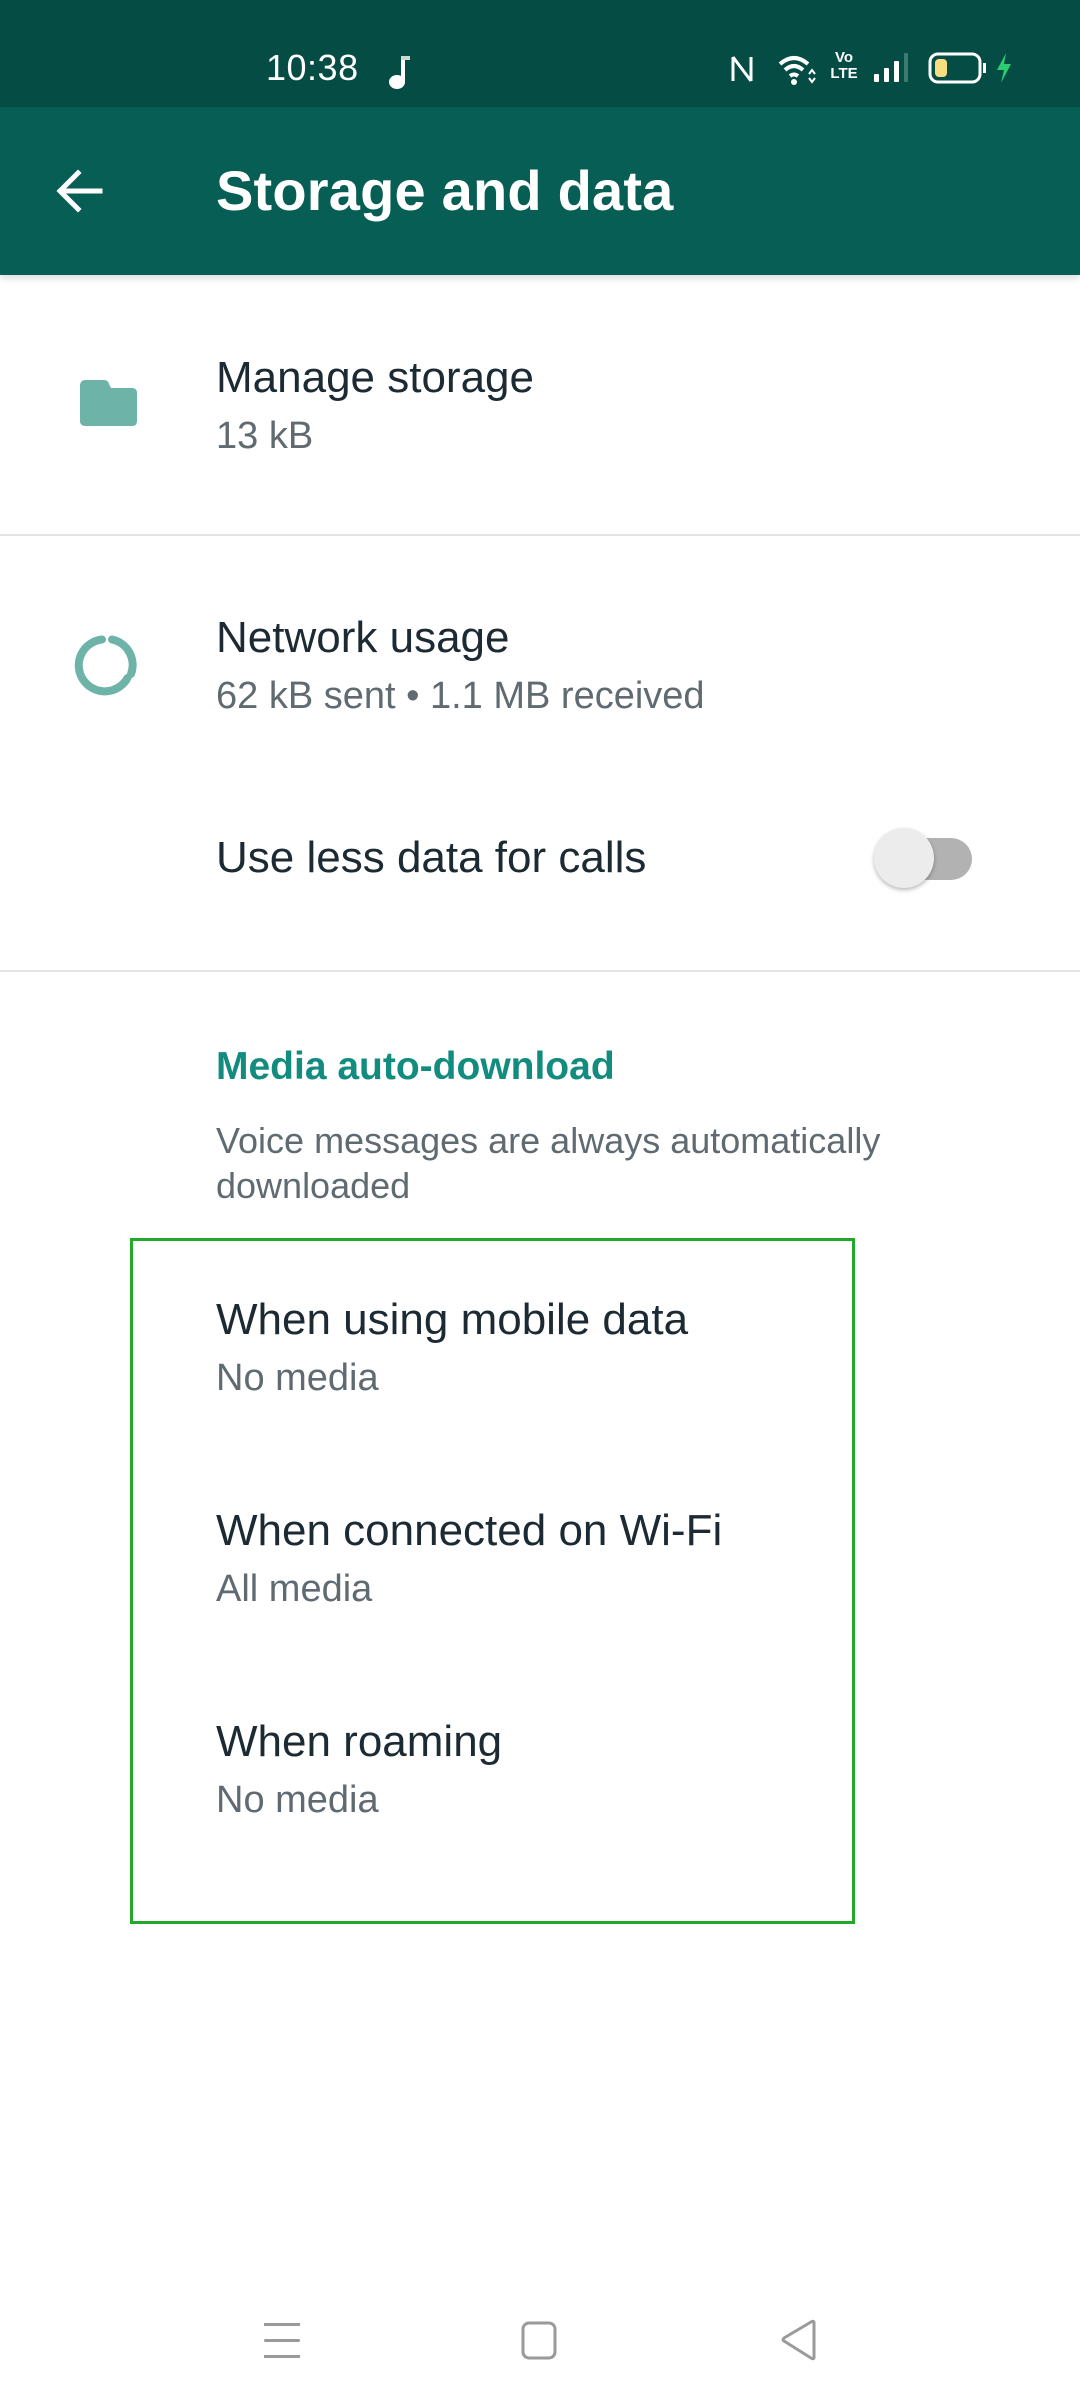 This screenshot has width=1080, height=2400. I want to click on recents-button, so click(282, 2340).